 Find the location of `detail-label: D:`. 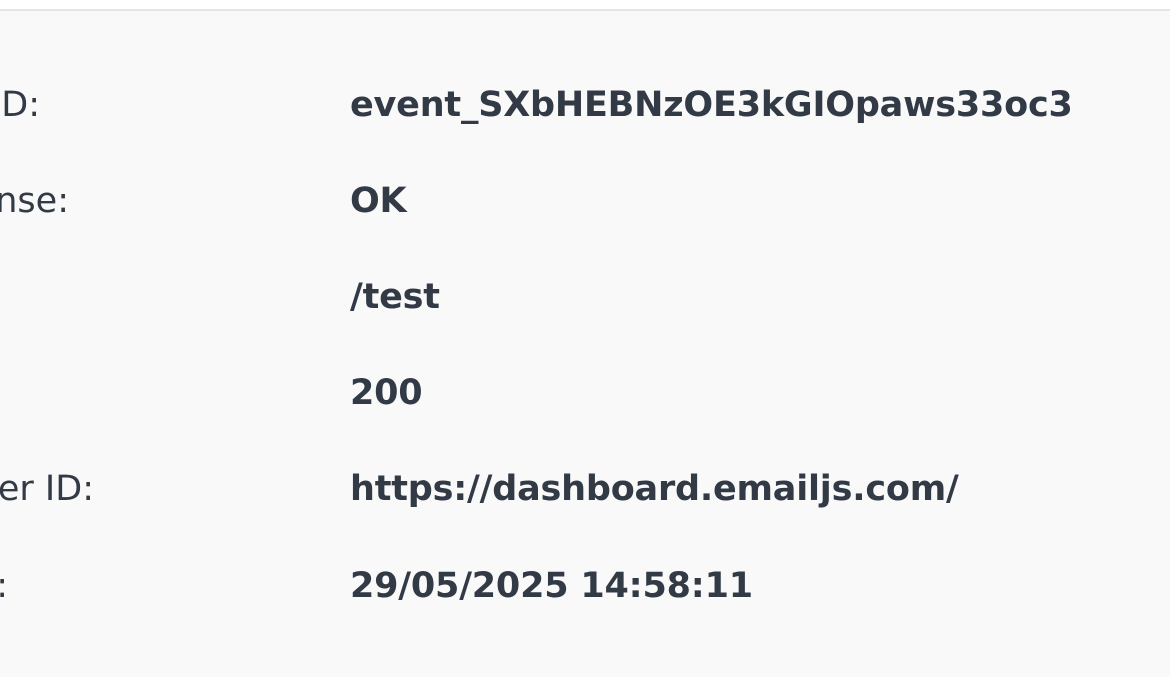

detail-label: D: is located at coordinates (20, 105).